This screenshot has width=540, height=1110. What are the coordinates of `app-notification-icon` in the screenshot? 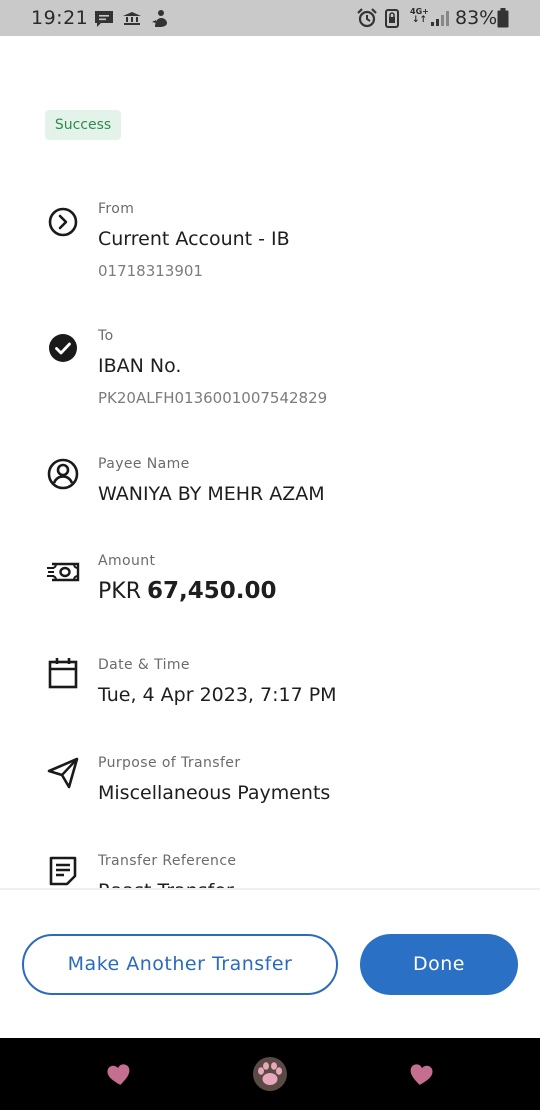 It's located at (159, 18).